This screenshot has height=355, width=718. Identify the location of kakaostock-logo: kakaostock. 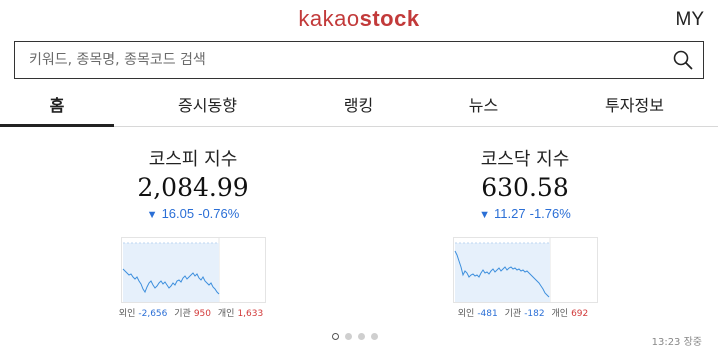
(359, 19).